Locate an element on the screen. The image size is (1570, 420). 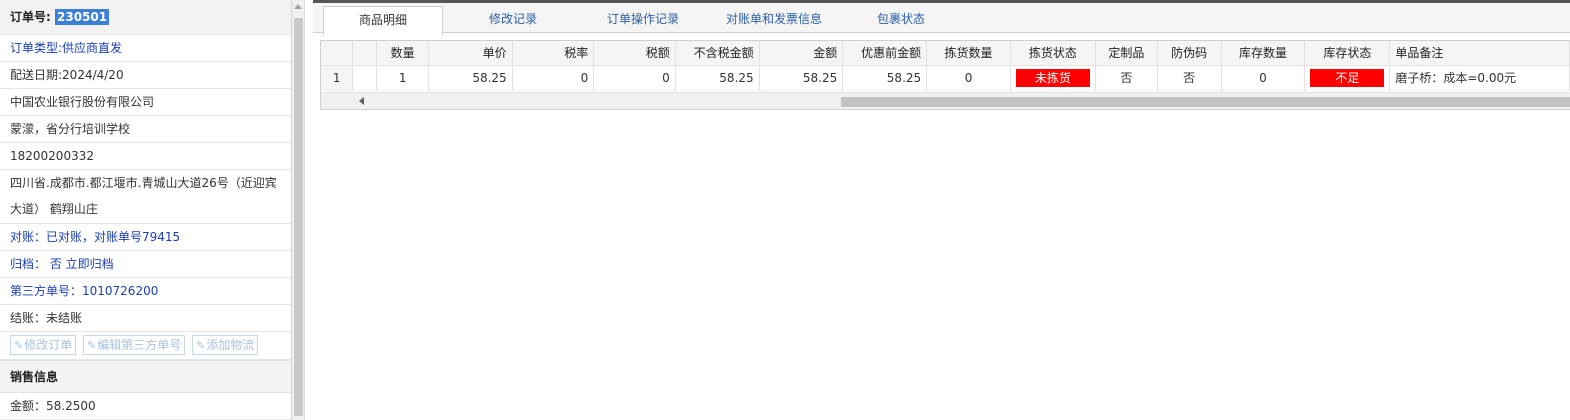
phone-number: 18200200332 is located at coordinates (145, 156).